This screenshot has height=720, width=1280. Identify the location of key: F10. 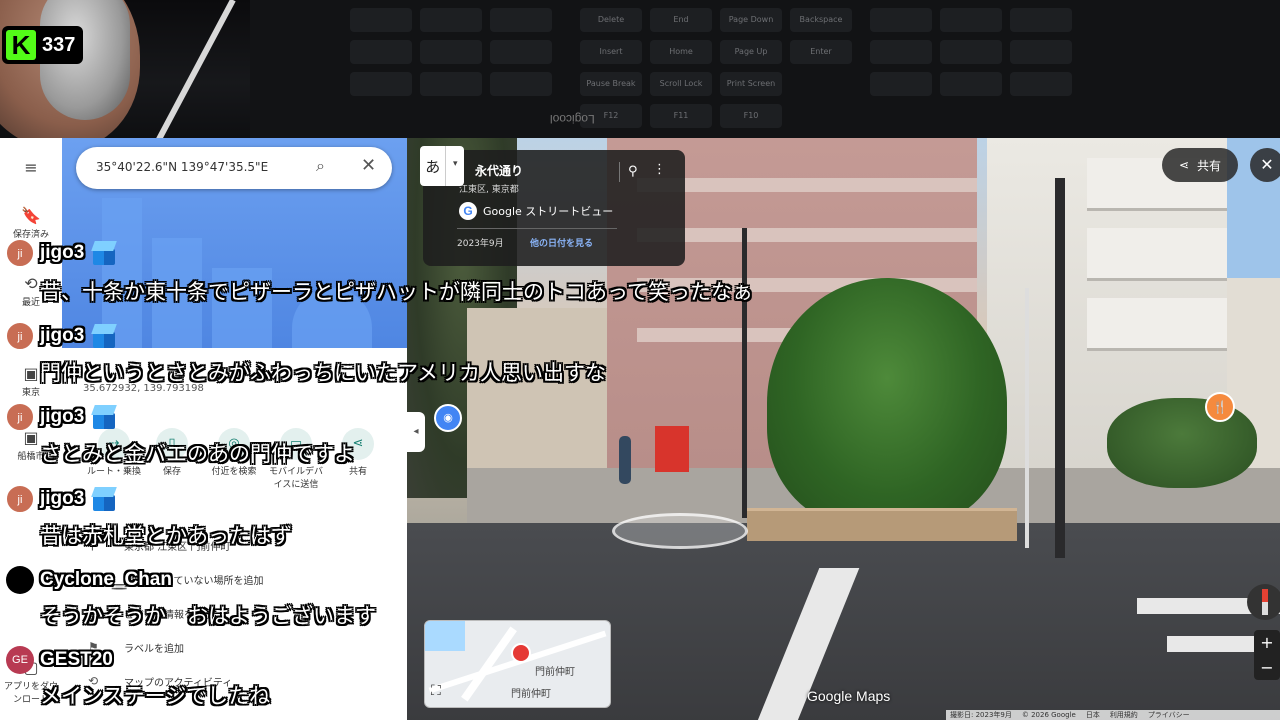
(751, 116).